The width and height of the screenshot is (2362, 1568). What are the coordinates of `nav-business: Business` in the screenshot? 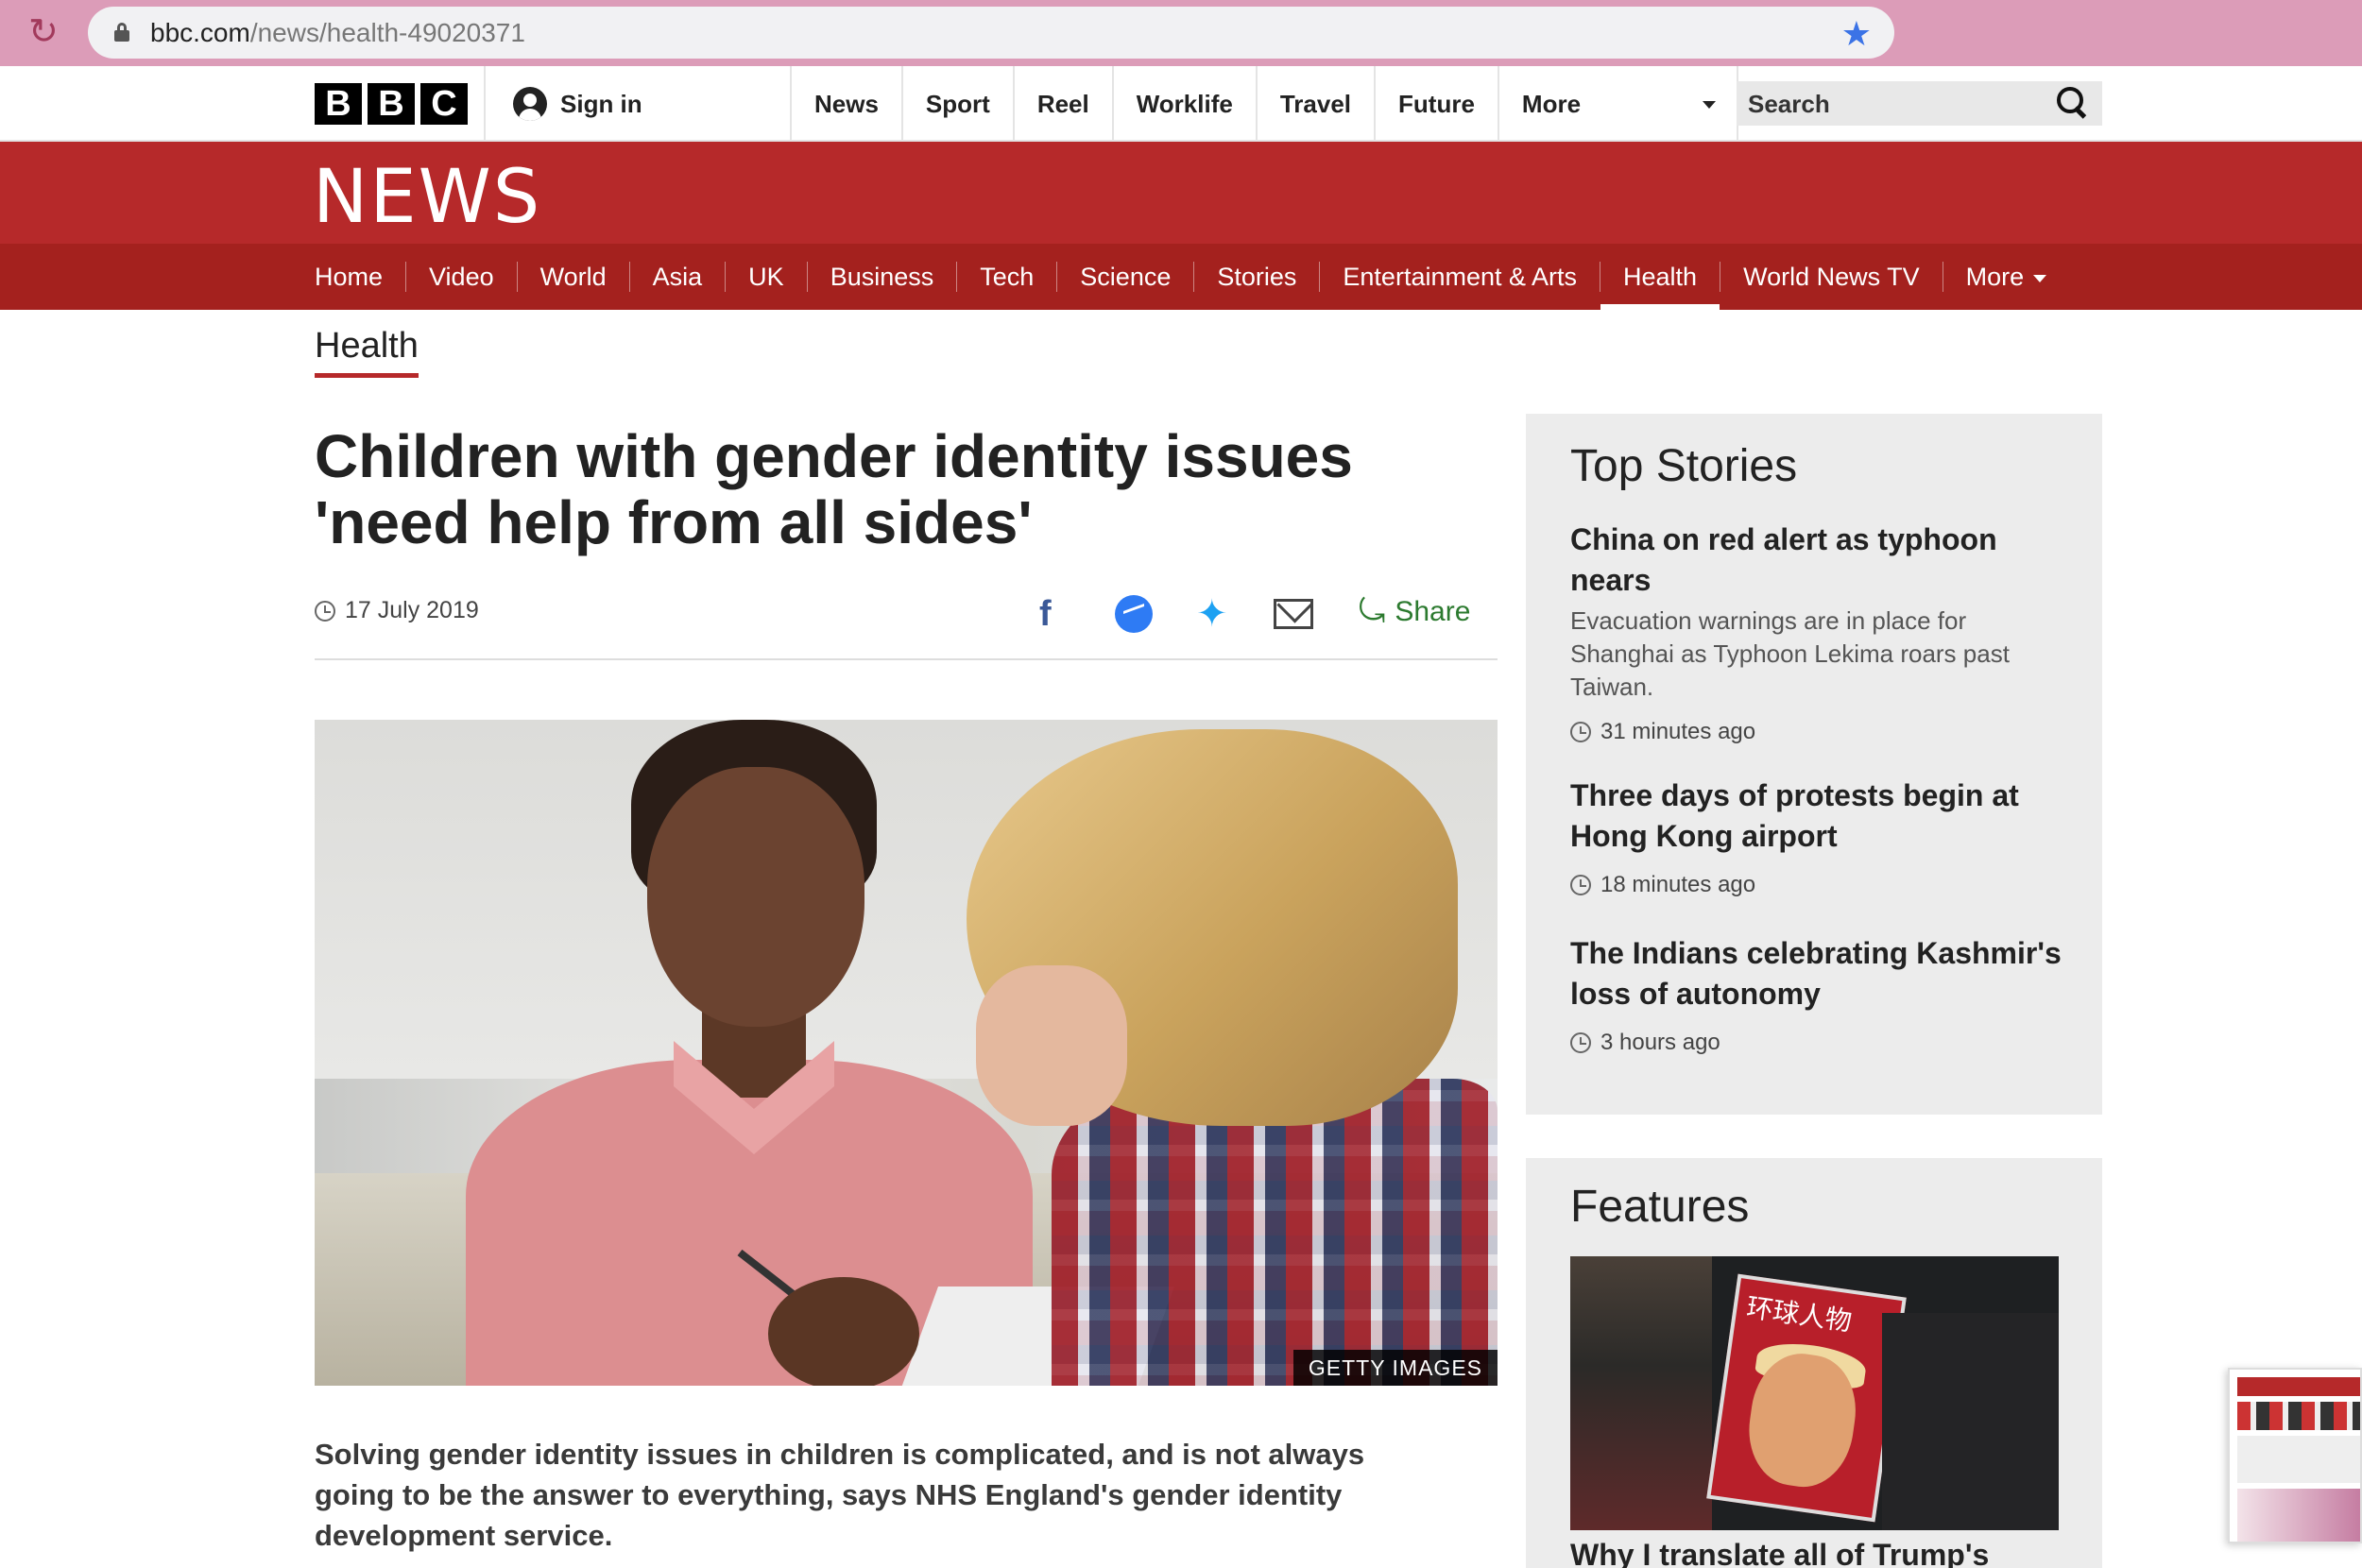 It's located at (882, 277).